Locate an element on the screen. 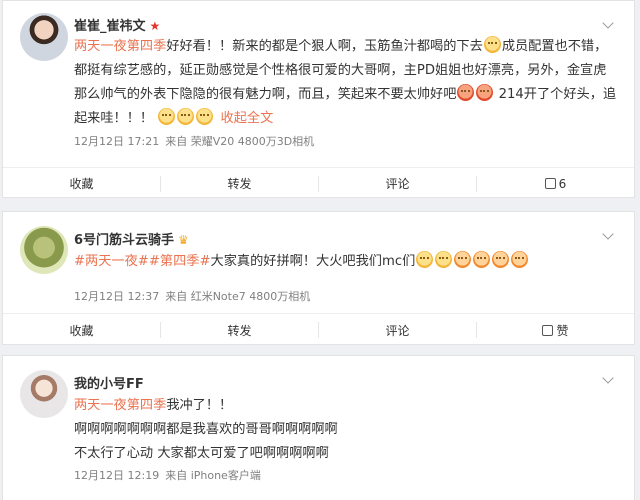 The image size is (640, 500). post-source: 来自 红米Note7 4800万相机 is located at coordinates (238, 296).